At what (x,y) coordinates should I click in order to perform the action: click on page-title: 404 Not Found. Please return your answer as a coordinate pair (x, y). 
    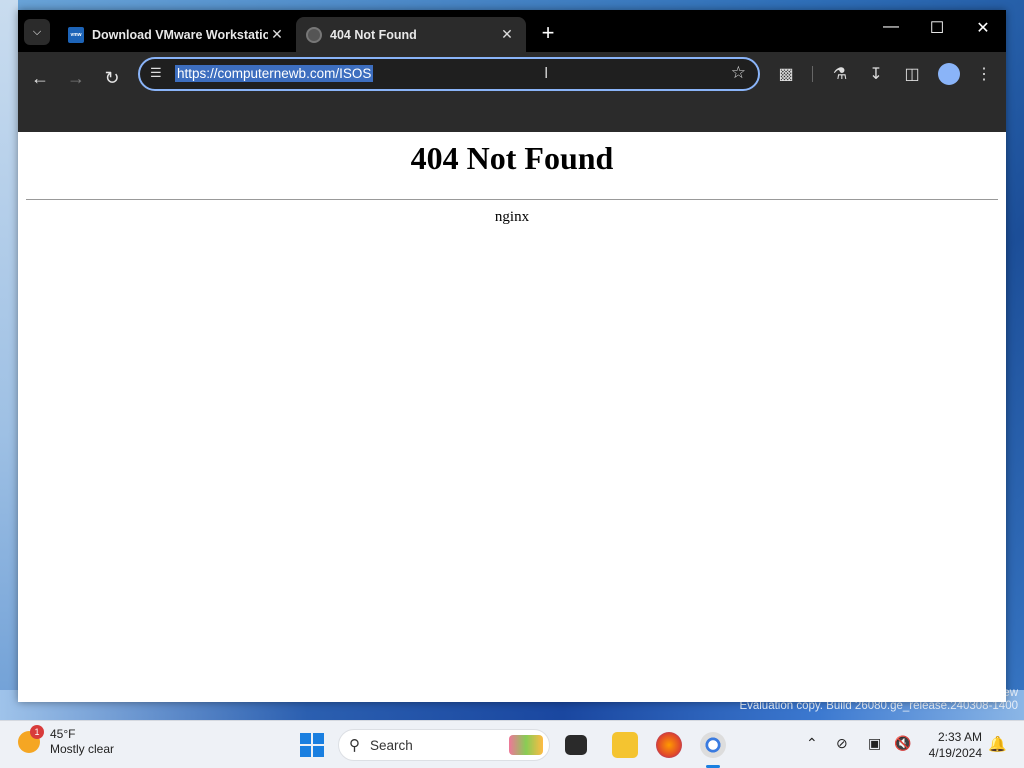
    Looking at the image, I should click on (512, 158).